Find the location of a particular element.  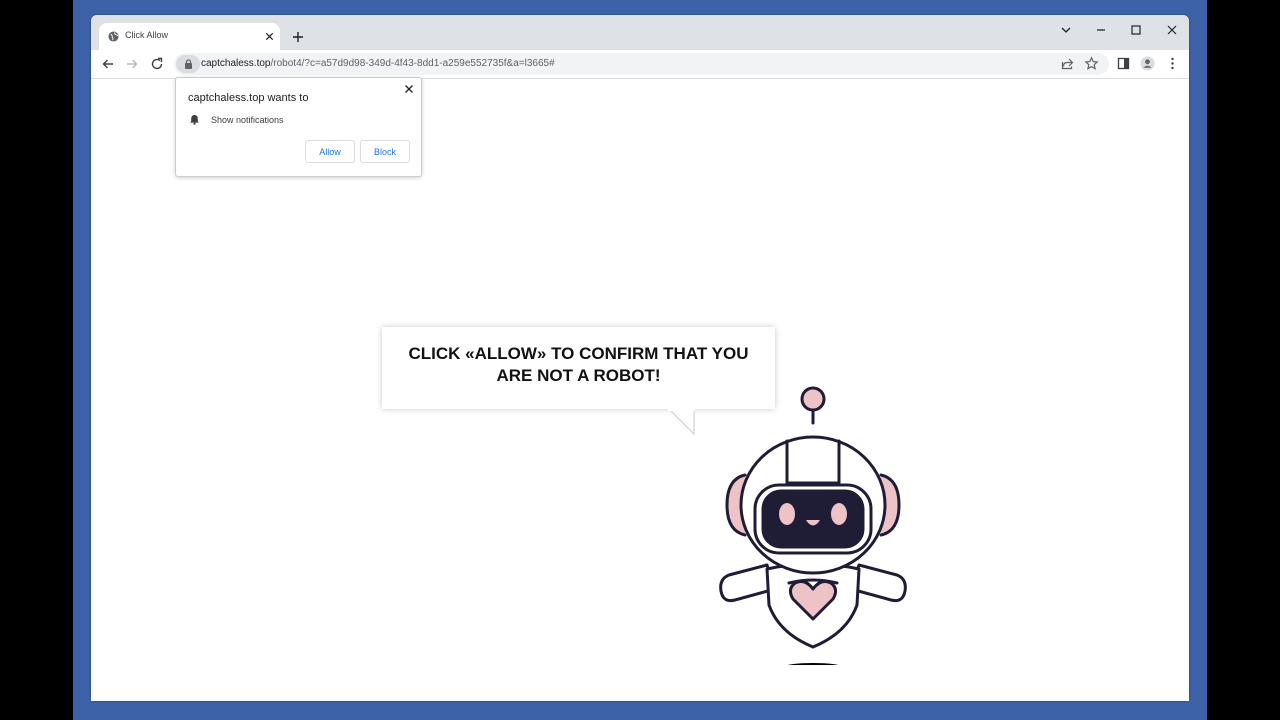

tab-click-allow: Click Allow is located at coordinates (189, 36).